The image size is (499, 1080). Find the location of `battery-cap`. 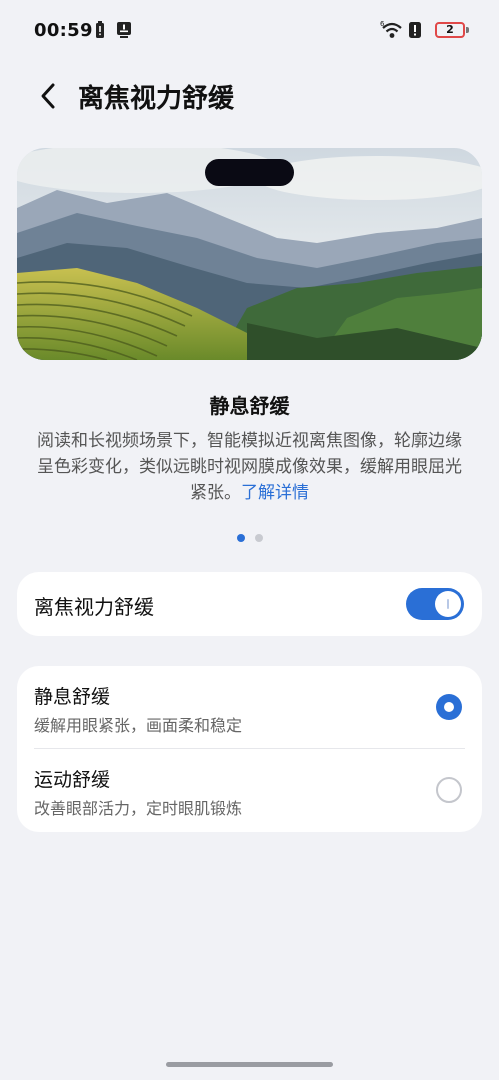

battery-cap is located at coordinates (467, 30).